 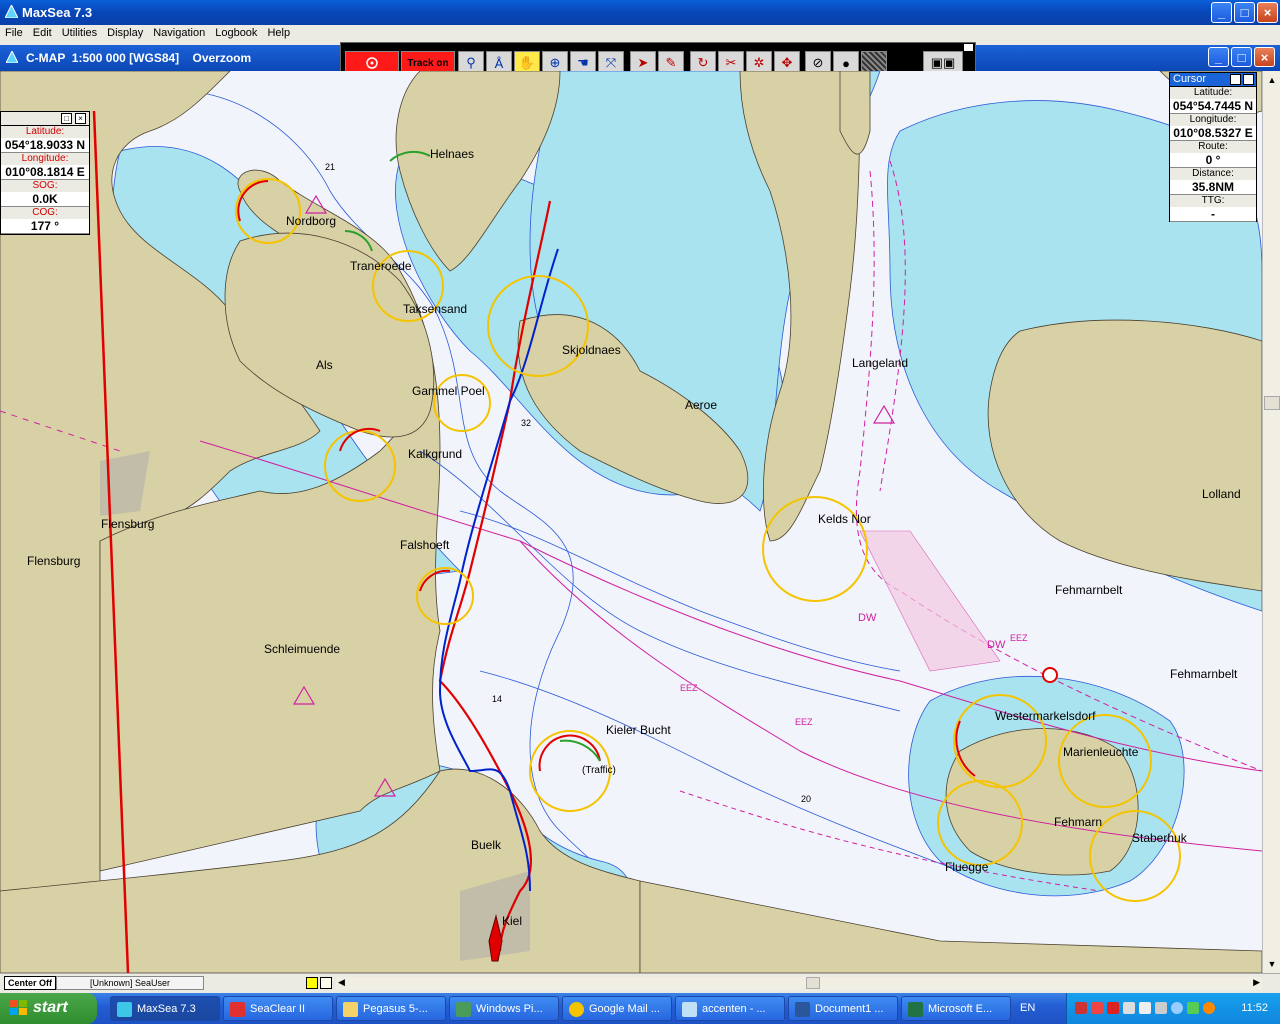 What do you see at coordinates (124, 1009) in the screenshot?
I see `maxsea-task-icon` at bounding box center [124, 1009].